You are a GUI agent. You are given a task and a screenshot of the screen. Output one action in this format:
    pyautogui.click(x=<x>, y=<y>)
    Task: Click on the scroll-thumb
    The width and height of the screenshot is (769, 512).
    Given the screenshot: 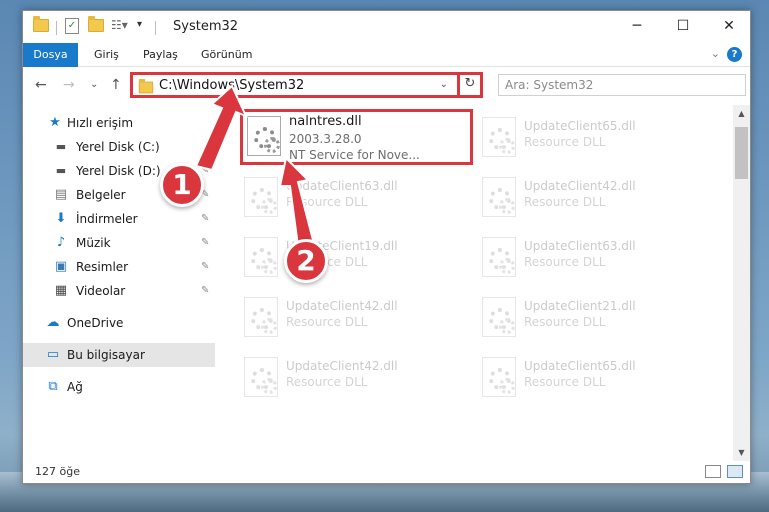 What is the action you would take?
    pyautogui.click(x=741, y=153)
    